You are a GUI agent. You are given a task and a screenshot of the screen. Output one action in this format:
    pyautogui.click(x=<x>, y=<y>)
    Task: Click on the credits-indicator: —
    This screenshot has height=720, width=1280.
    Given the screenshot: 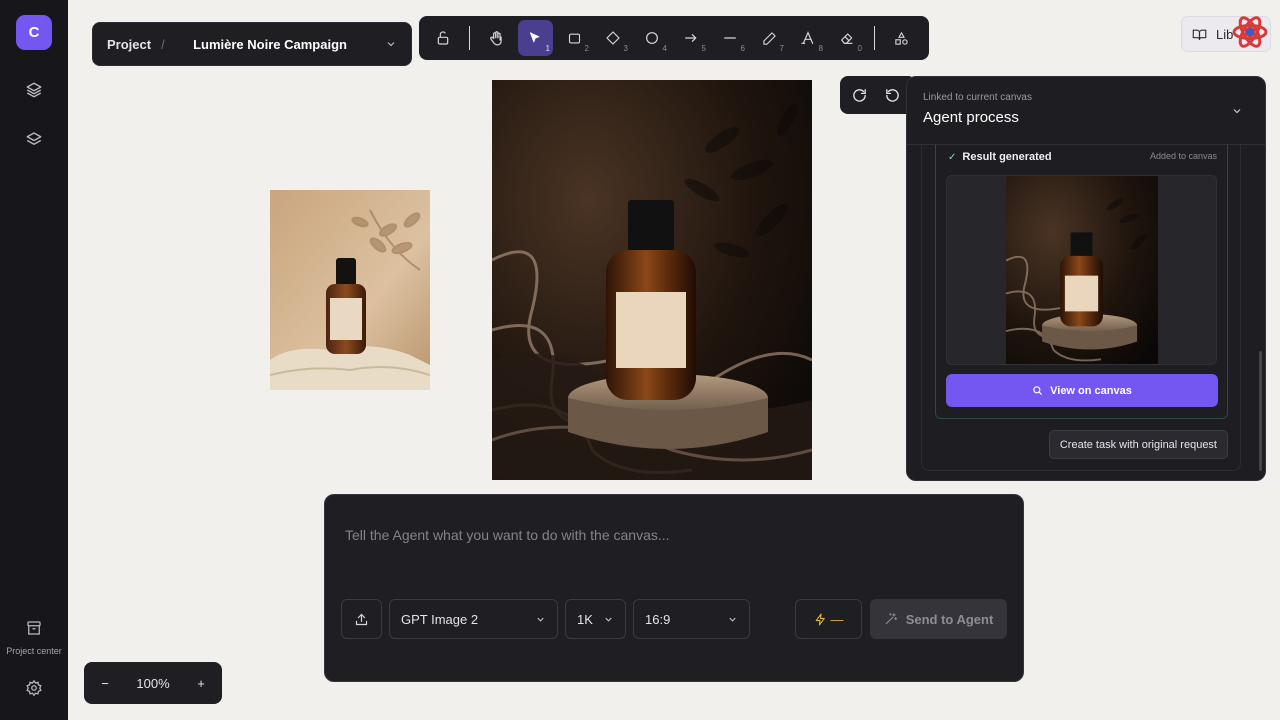 What is the action you would take?
    pyautogui.click(x=828, y=619)
    